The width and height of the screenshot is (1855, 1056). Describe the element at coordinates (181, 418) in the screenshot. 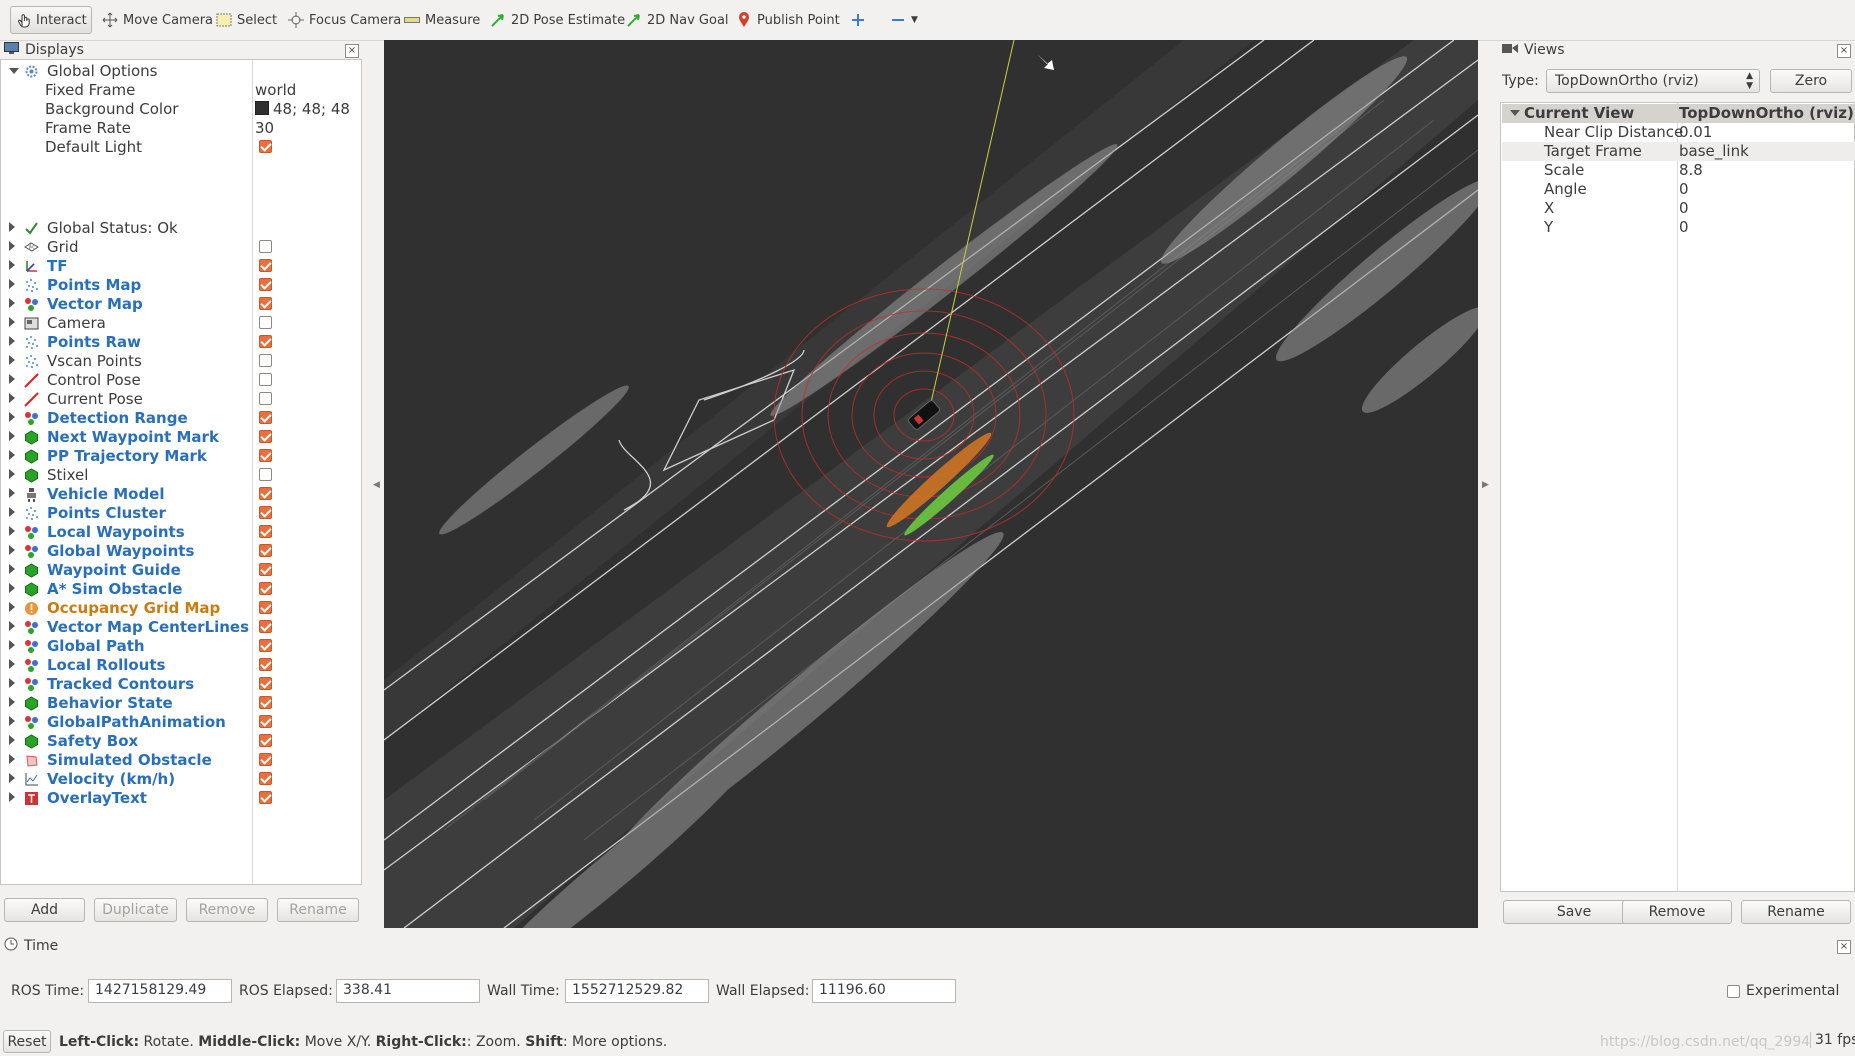

I see `display-item-detection-range: Detection Range` at that location.